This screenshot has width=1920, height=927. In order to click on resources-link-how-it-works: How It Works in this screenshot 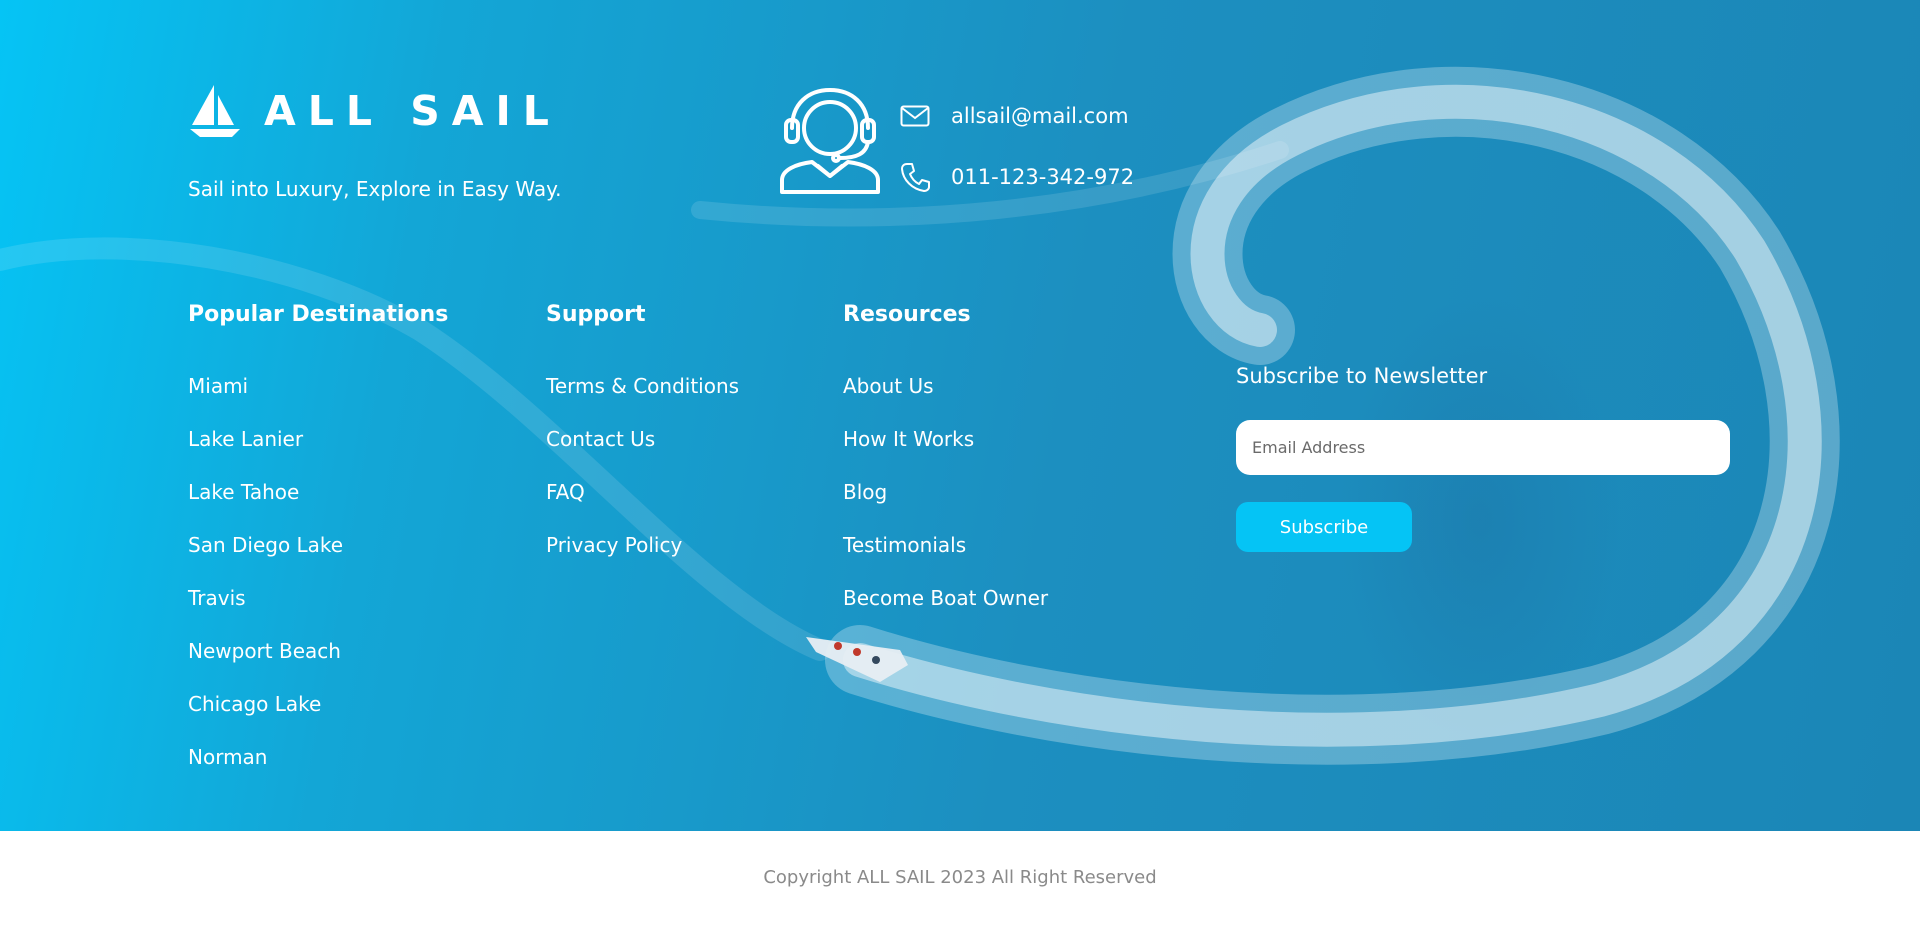, I will do `click(908, 439)`.